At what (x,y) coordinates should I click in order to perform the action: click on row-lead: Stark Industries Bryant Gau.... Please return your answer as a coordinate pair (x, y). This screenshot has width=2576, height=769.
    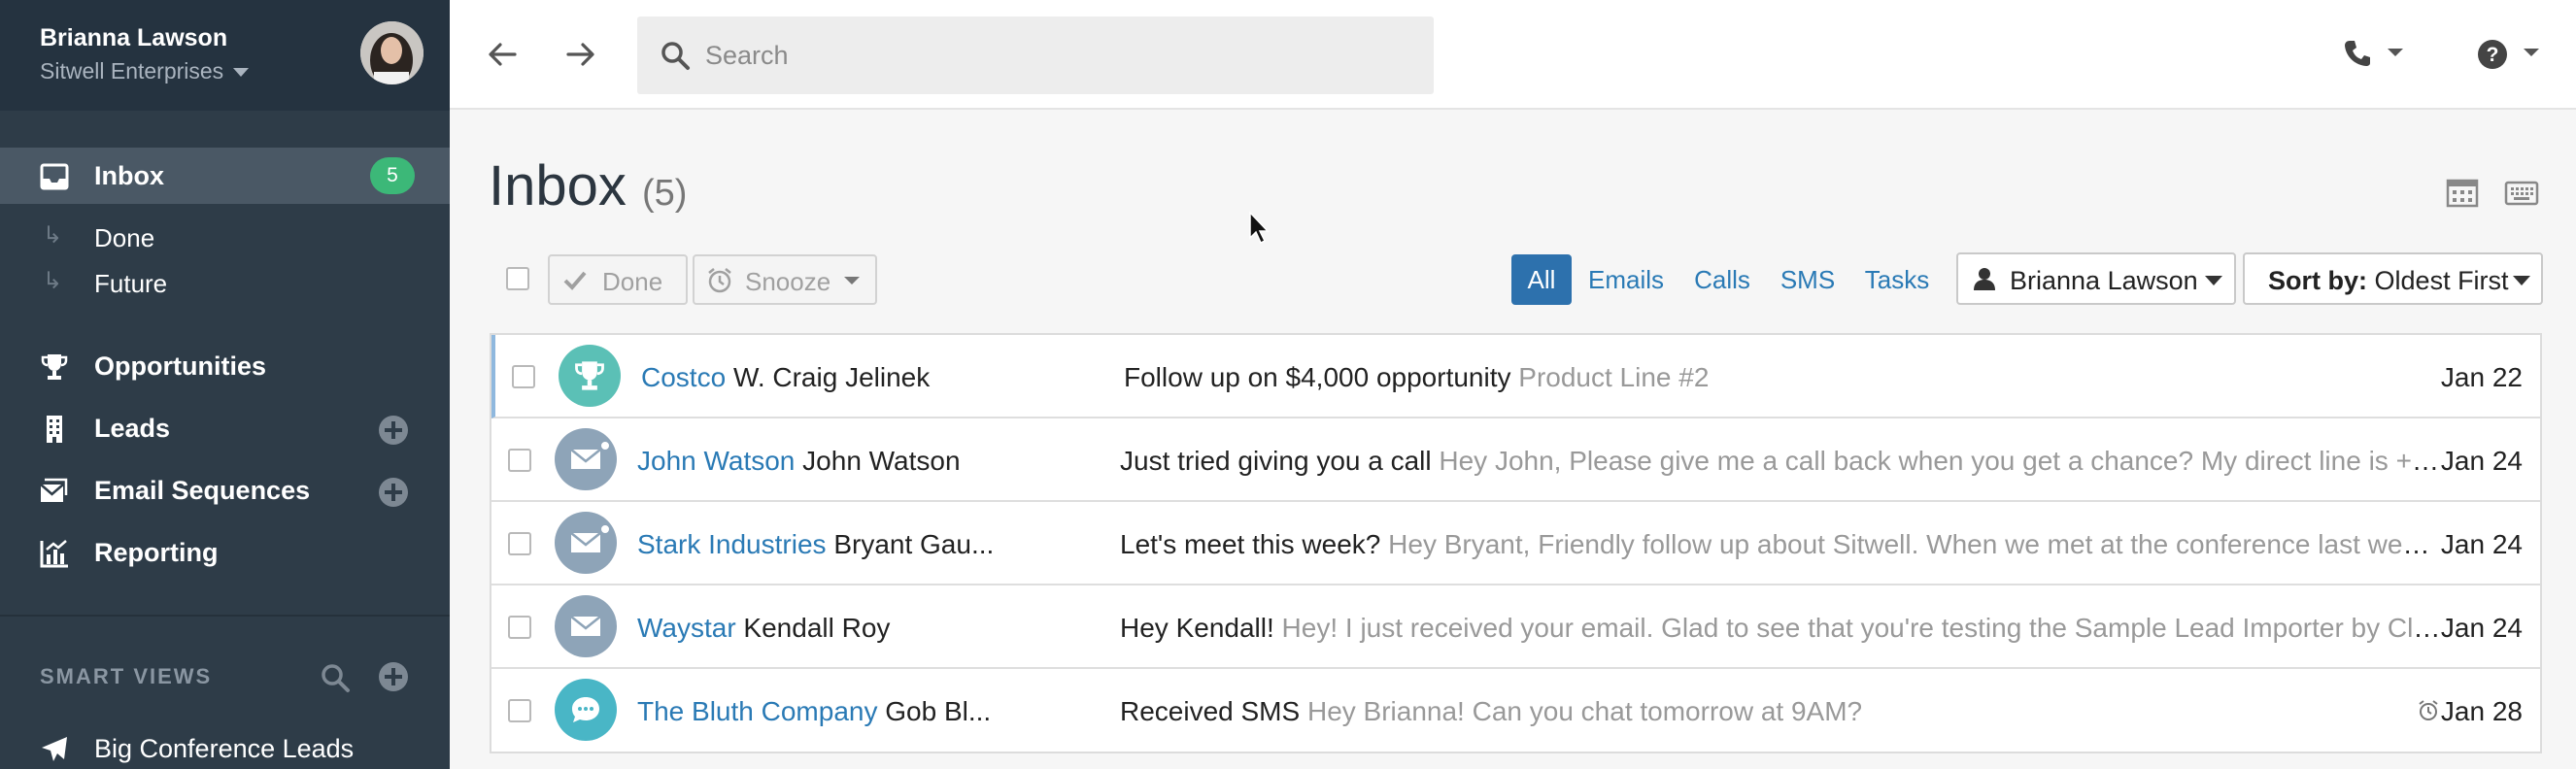
    Looking at the image, I should click on (815, 544).